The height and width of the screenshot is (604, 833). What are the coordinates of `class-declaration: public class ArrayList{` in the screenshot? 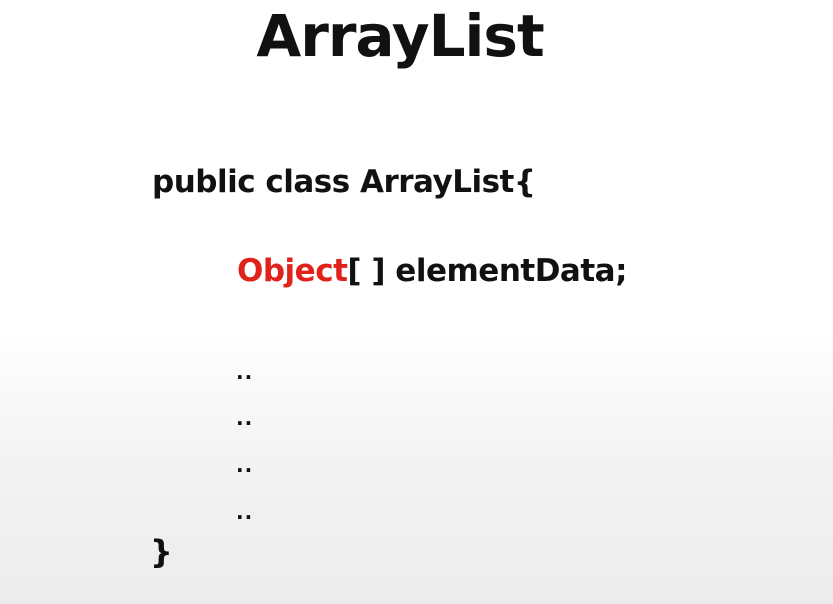 It's located at (344, 182).